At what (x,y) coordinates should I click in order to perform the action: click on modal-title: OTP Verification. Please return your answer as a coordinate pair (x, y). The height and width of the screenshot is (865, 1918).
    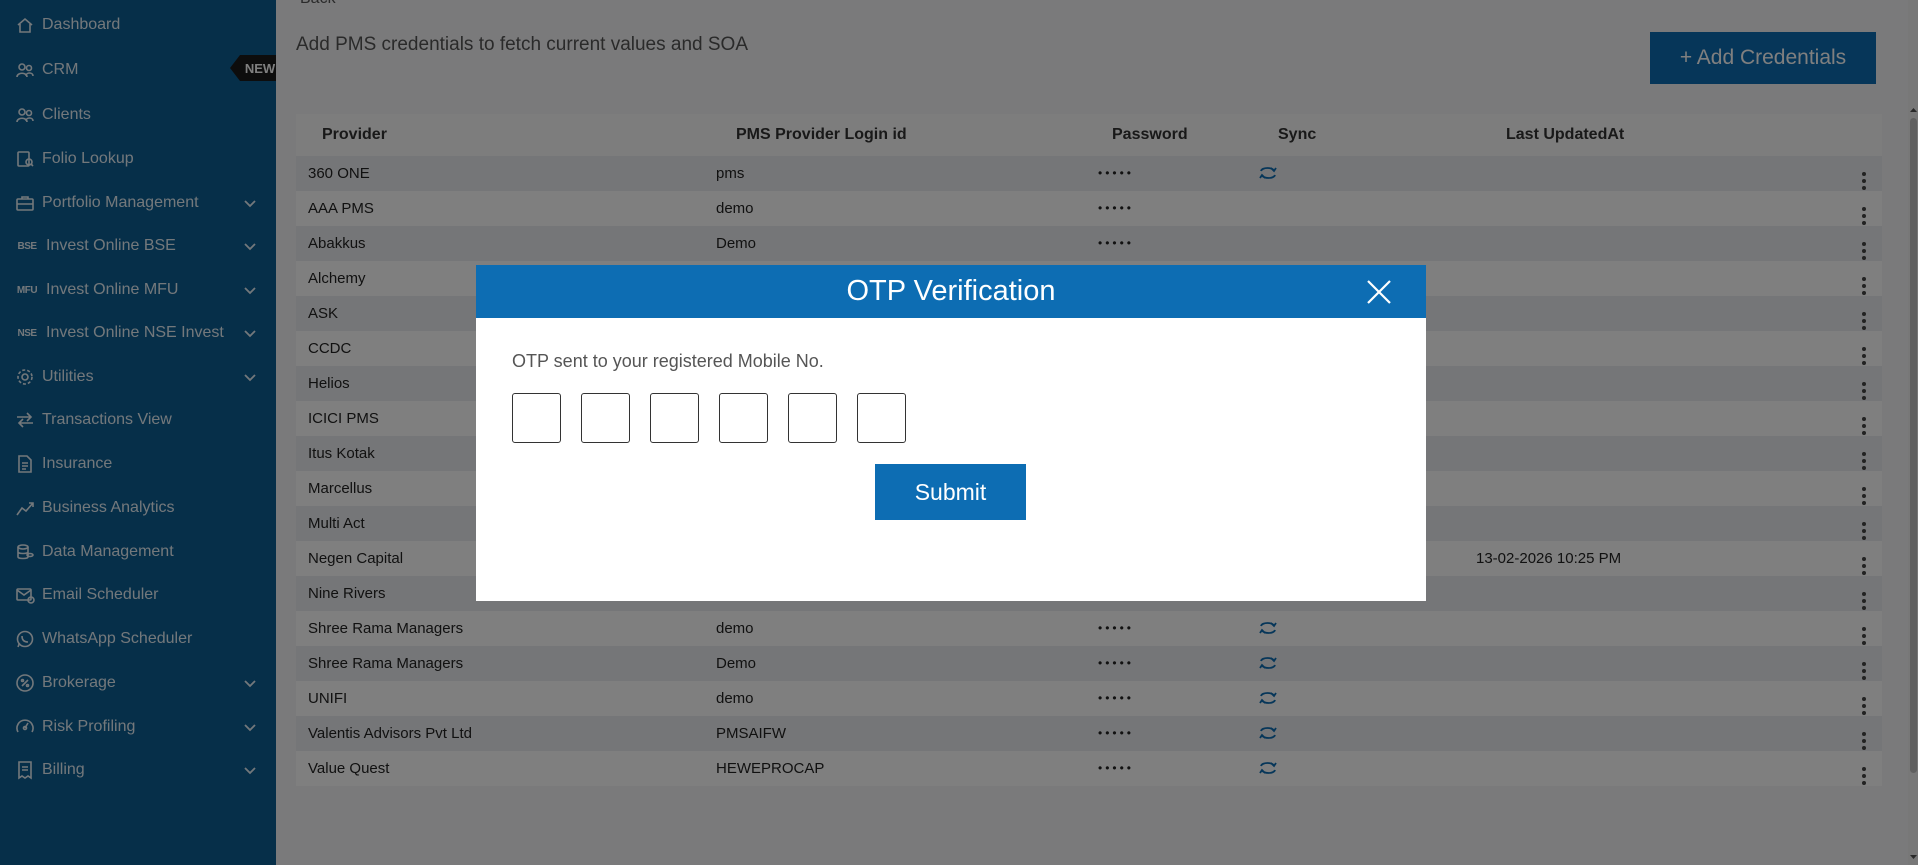
    Looking at the image, I should click on (951, 291).